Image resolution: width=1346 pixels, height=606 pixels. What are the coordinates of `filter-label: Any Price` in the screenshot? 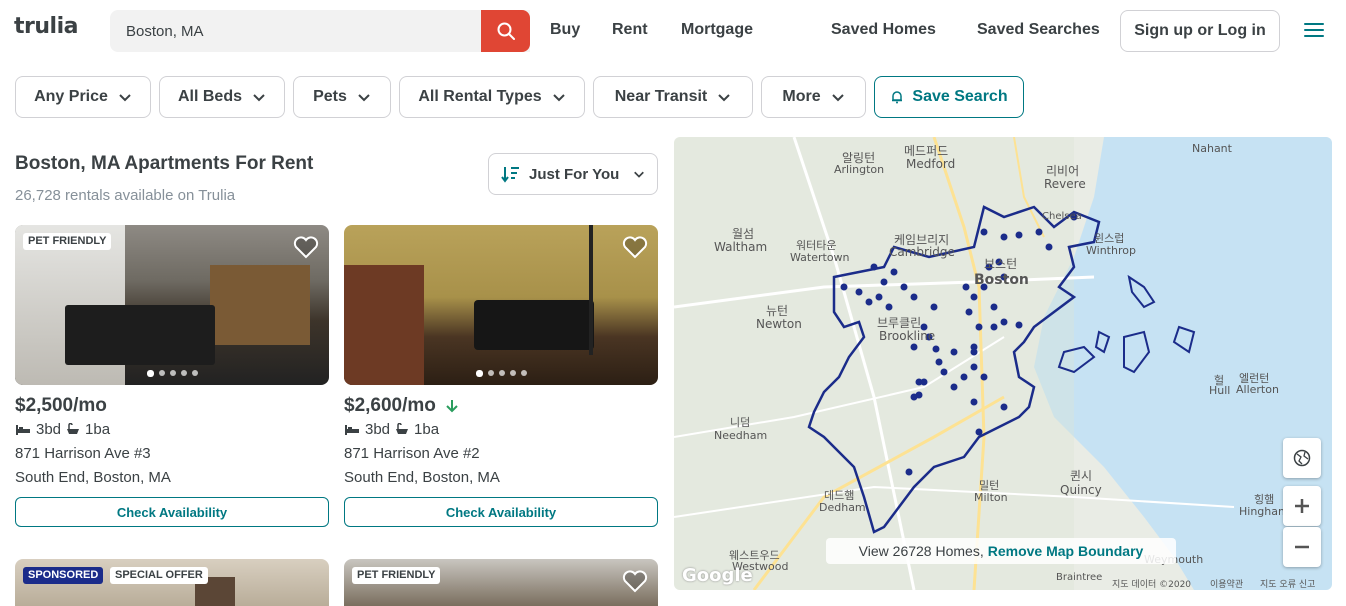 It's located at (71, 96).